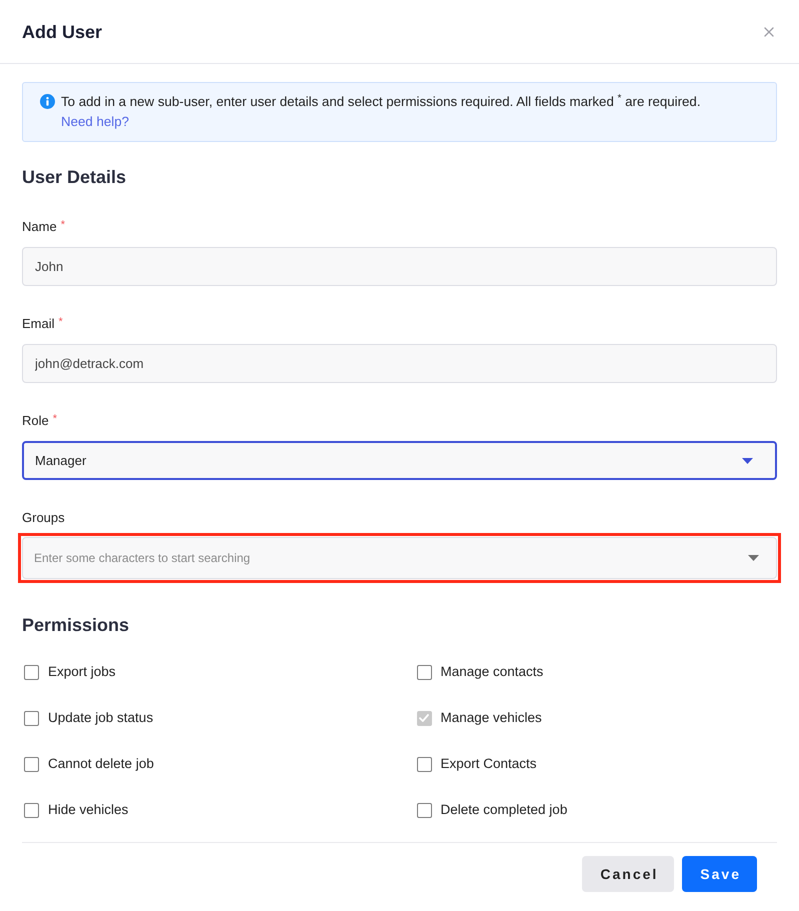 The image size is (799, 911). I want to click on info-icon, so click(47, 101).